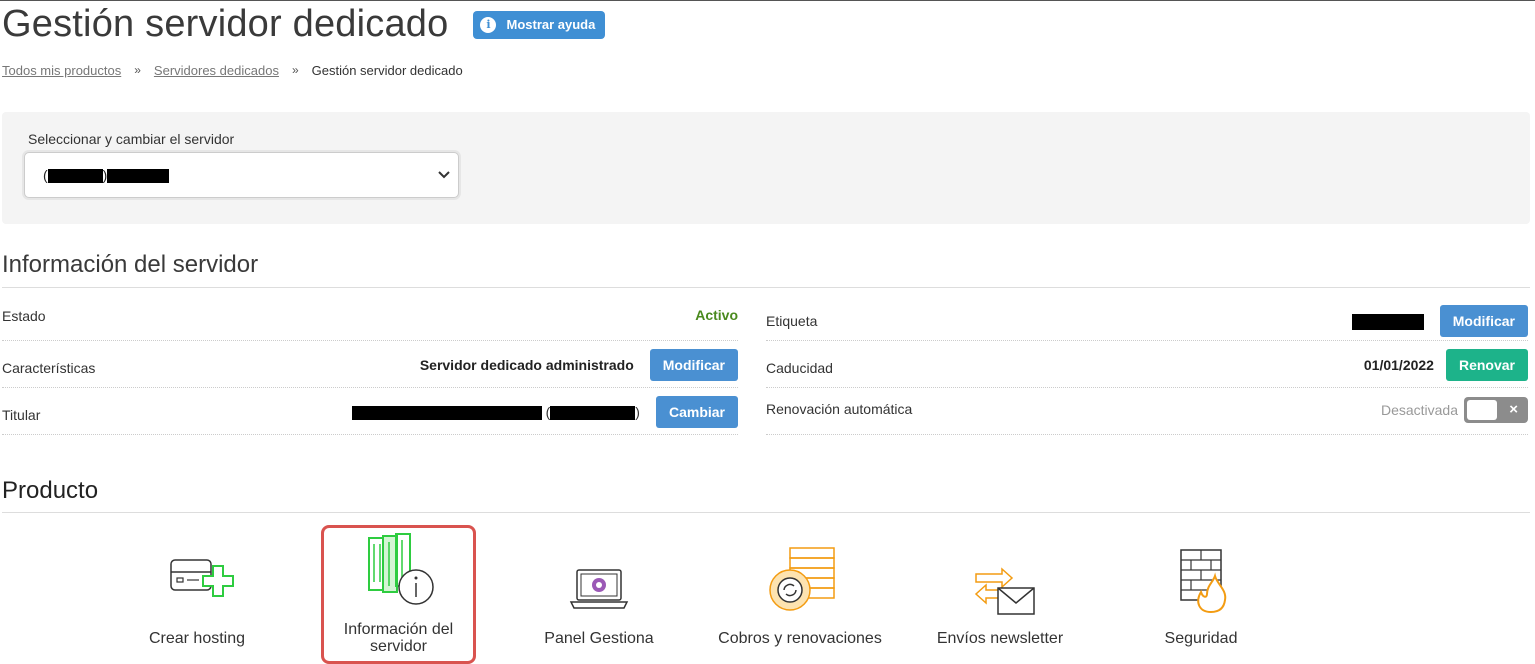  What do you see at coordinates (792, 321) in the screenshot?
I see `tag-label: Etiqueta` at bounding box center [792, 321].